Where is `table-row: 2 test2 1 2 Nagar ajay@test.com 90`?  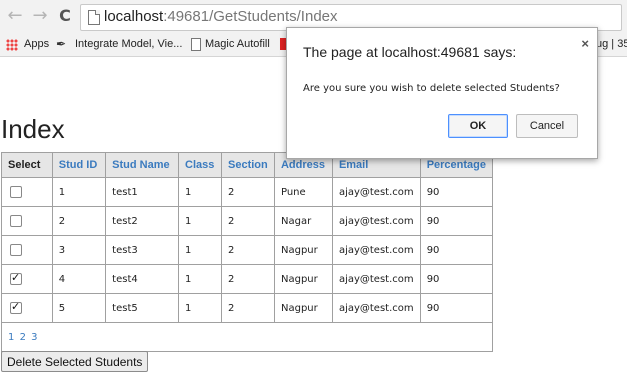
table-row: 2 test2 1 2 Nagar ajay@test.com 90 is located at coordinates (247, 221).